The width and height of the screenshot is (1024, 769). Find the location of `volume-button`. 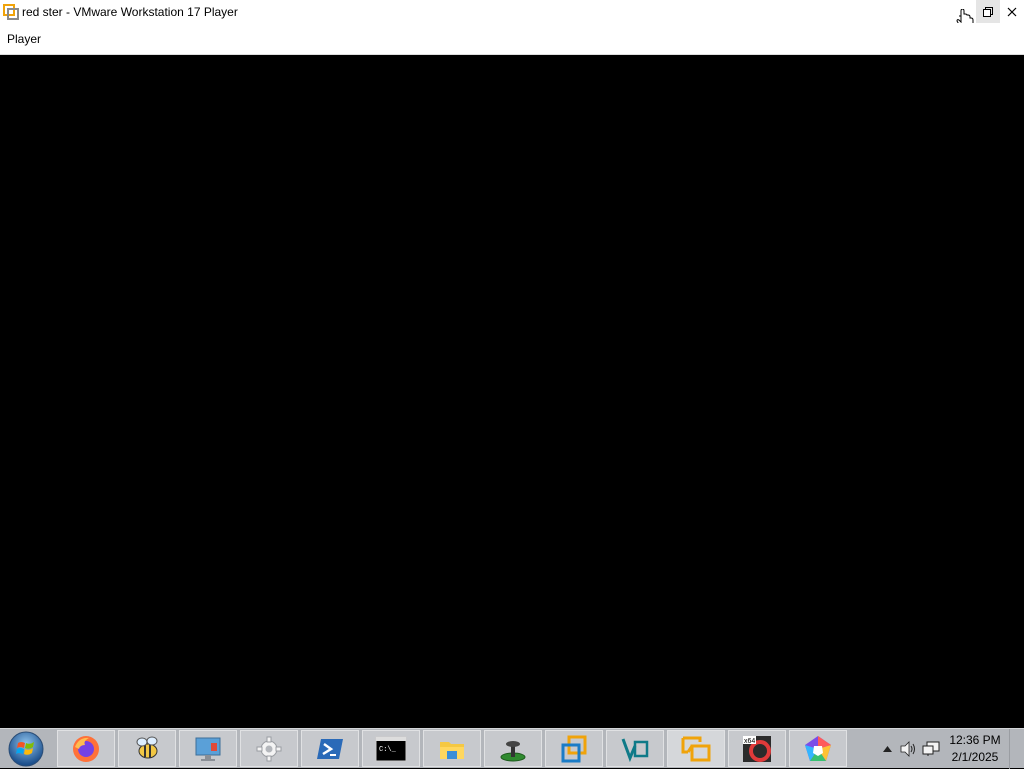

volume-button is located at coordinates (909, 749).